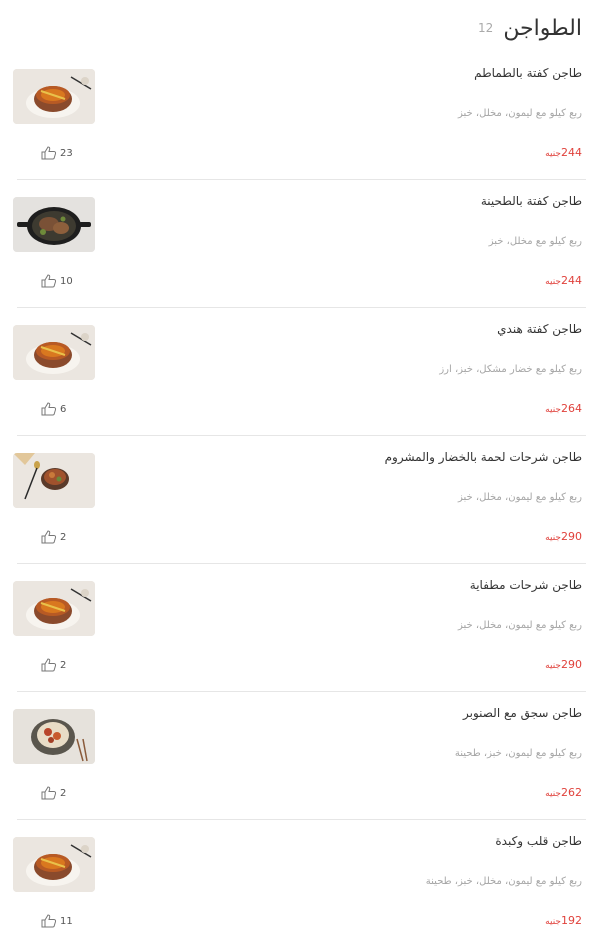 The height and width of the screenshot is (947, 594). What do you see at coordinates (518, 753) in the screenshot?
I see `dish-description: ربع كيلو مع ليمون، خبز، طحينة` at bounding box center [518, 753].